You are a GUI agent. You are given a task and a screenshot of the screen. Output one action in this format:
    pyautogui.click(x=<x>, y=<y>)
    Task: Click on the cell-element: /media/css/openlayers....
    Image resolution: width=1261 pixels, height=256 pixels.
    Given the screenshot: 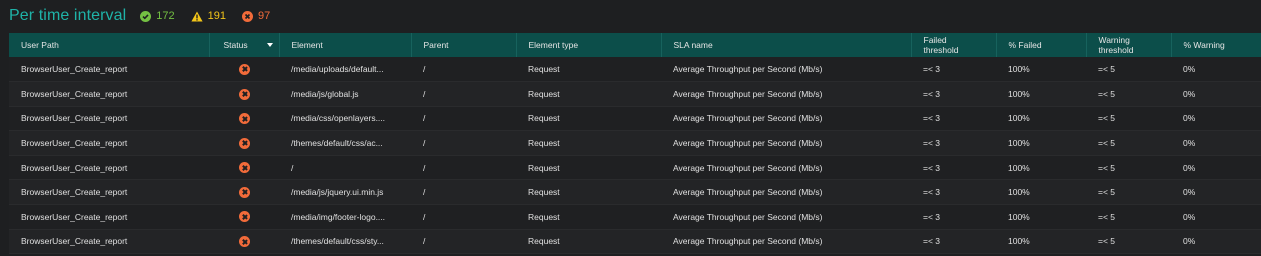 What is the action you would take?
    pyautogui.click(x=338, y=118)
    